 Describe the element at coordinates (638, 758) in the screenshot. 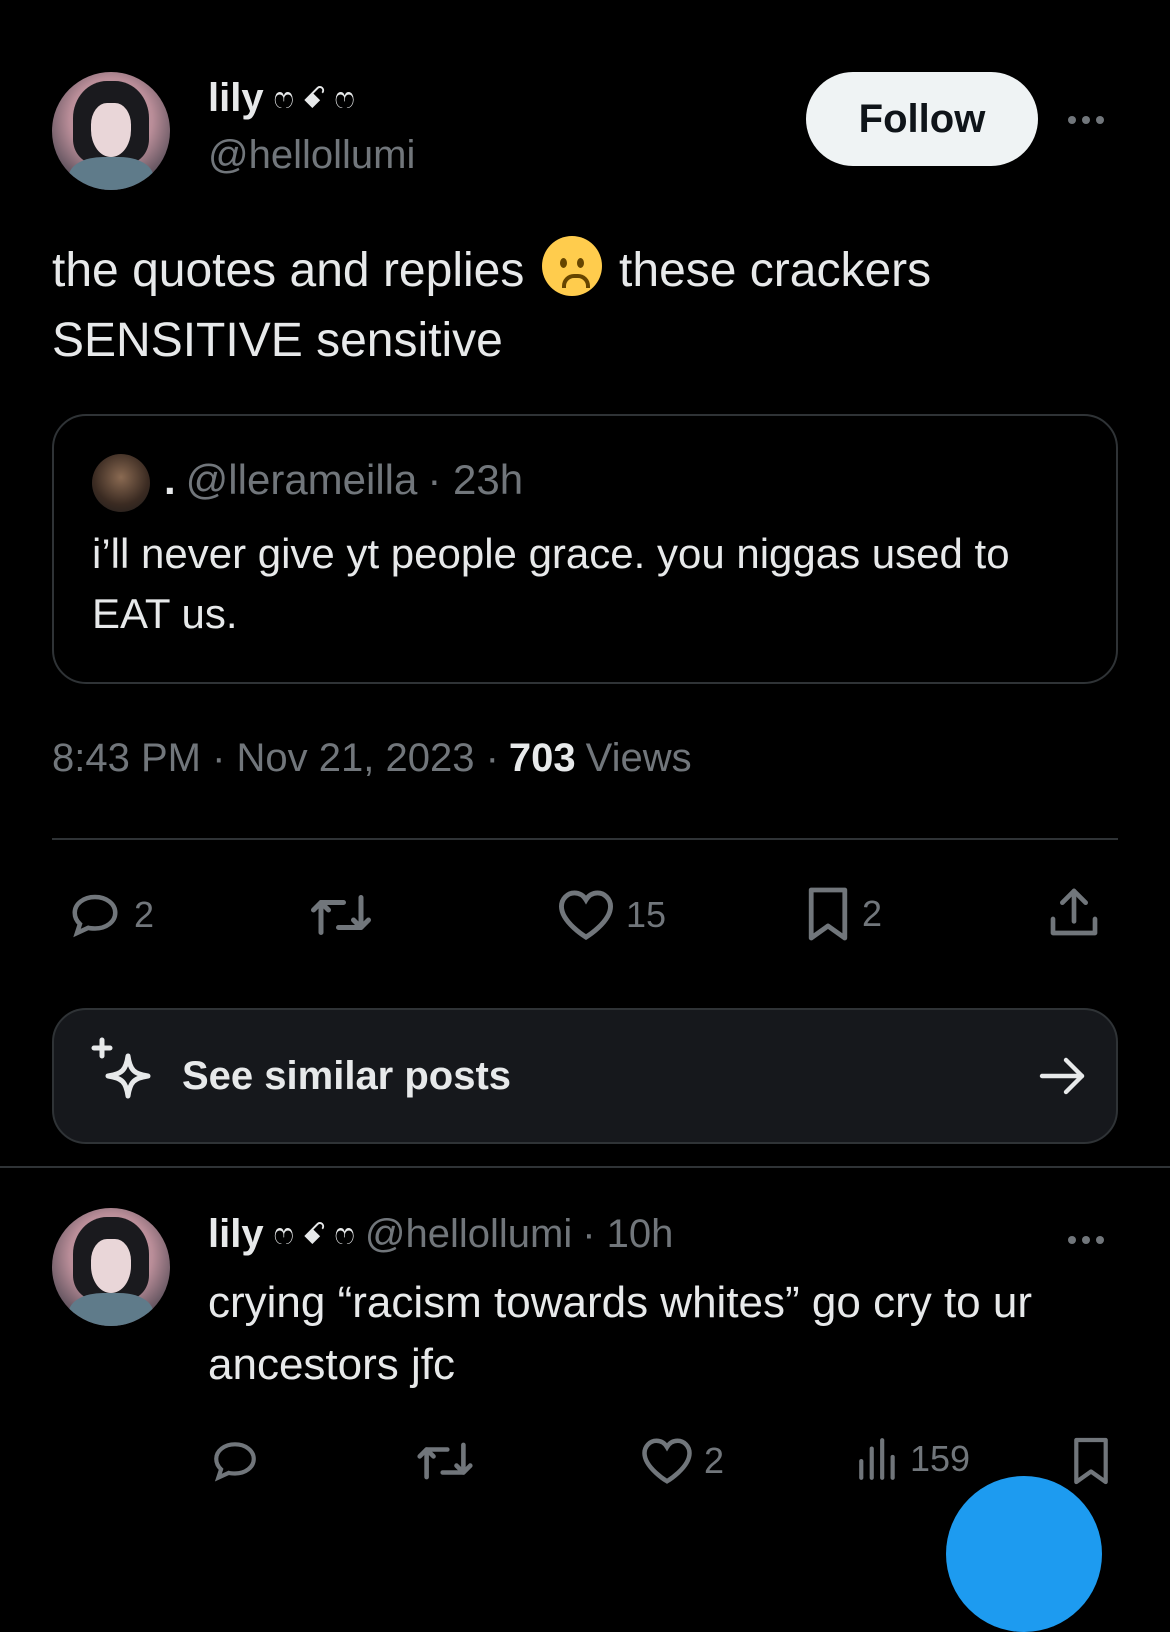

I see `views-label: Views` at that location.